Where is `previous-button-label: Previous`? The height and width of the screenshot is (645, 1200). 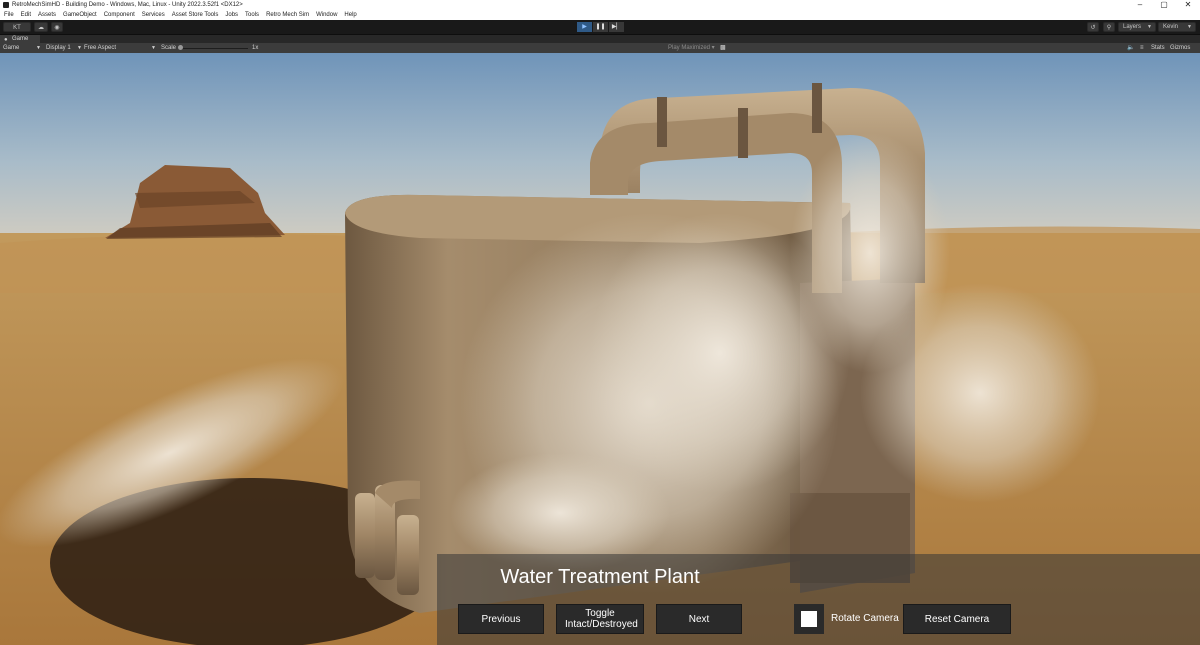
previous-button-label: Previous is located at coordinates (501, 619).